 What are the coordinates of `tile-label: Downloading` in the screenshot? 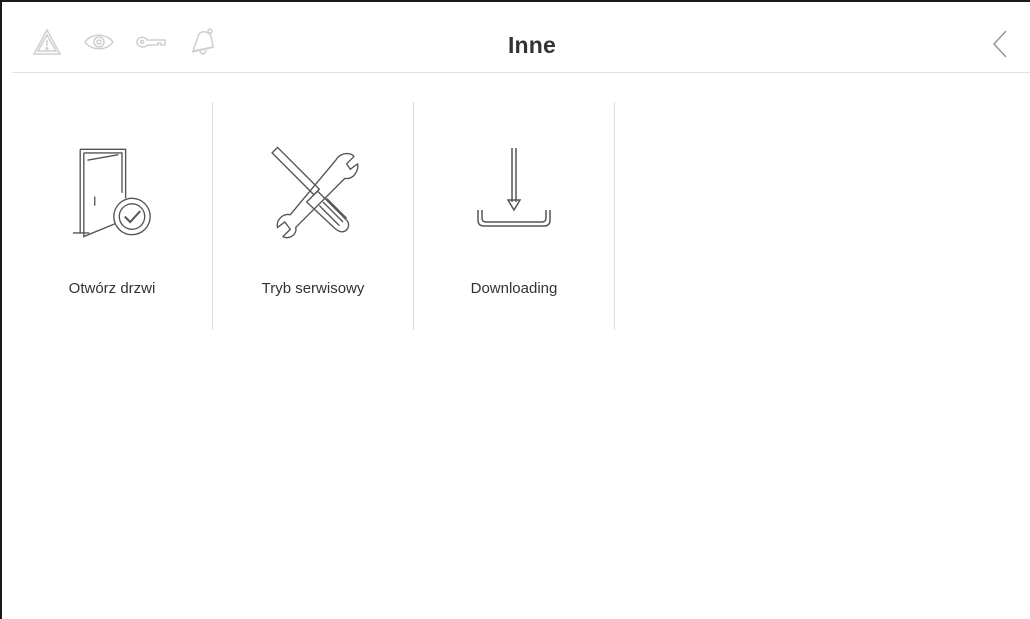 It's located at (514, 288).